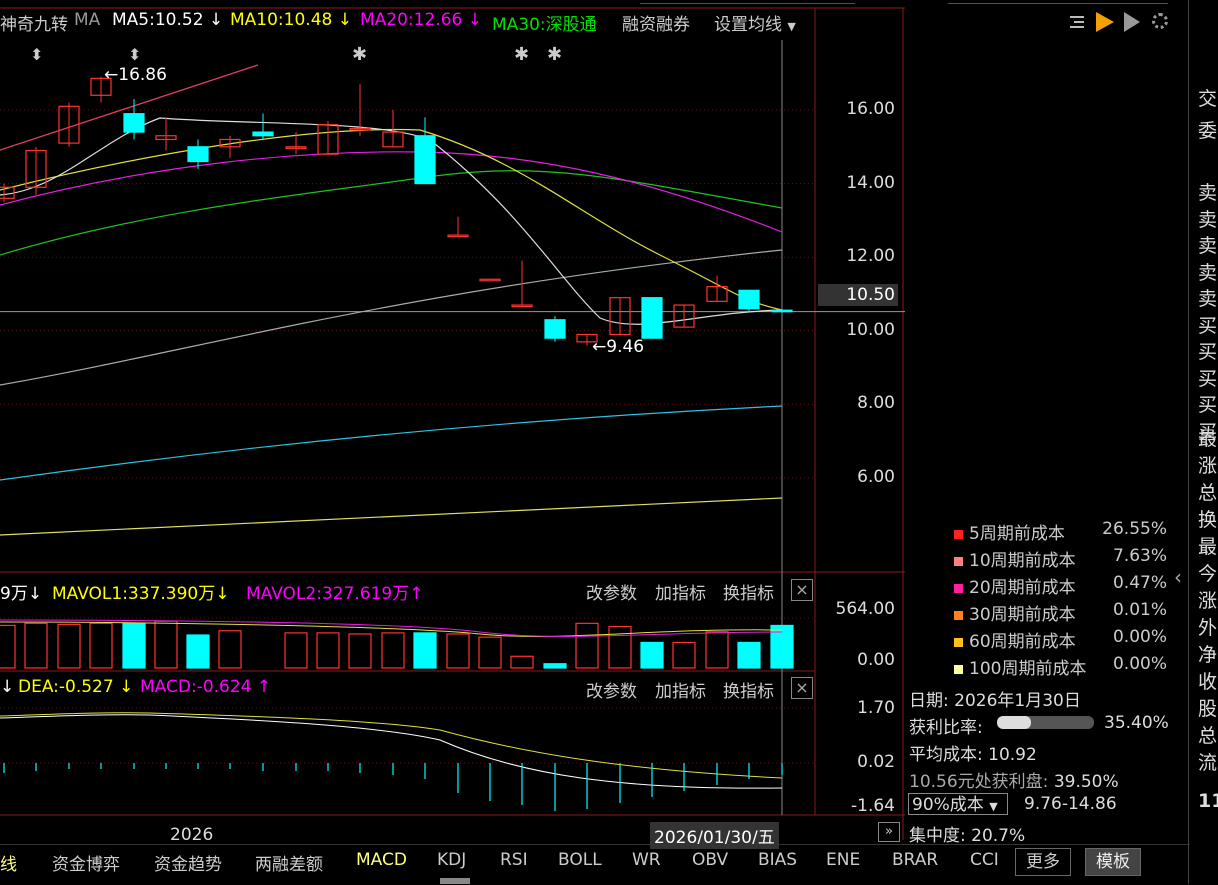  I want to click on cost-legend-row: 10周期前成本 7.63%, so click(1060, 558).